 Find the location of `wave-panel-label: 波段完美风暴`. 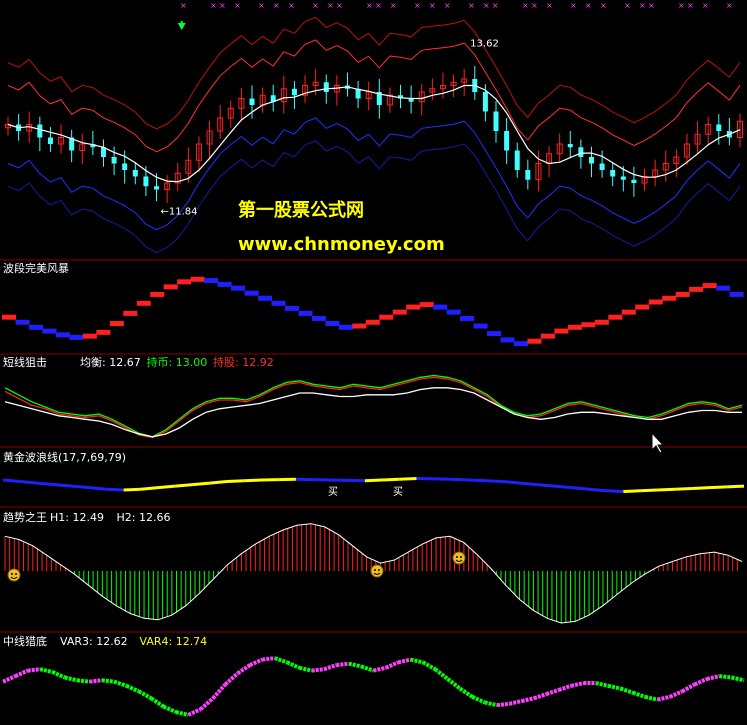

wave-panel-label: 波段完美风暴 is located at coordinates (36, 268).